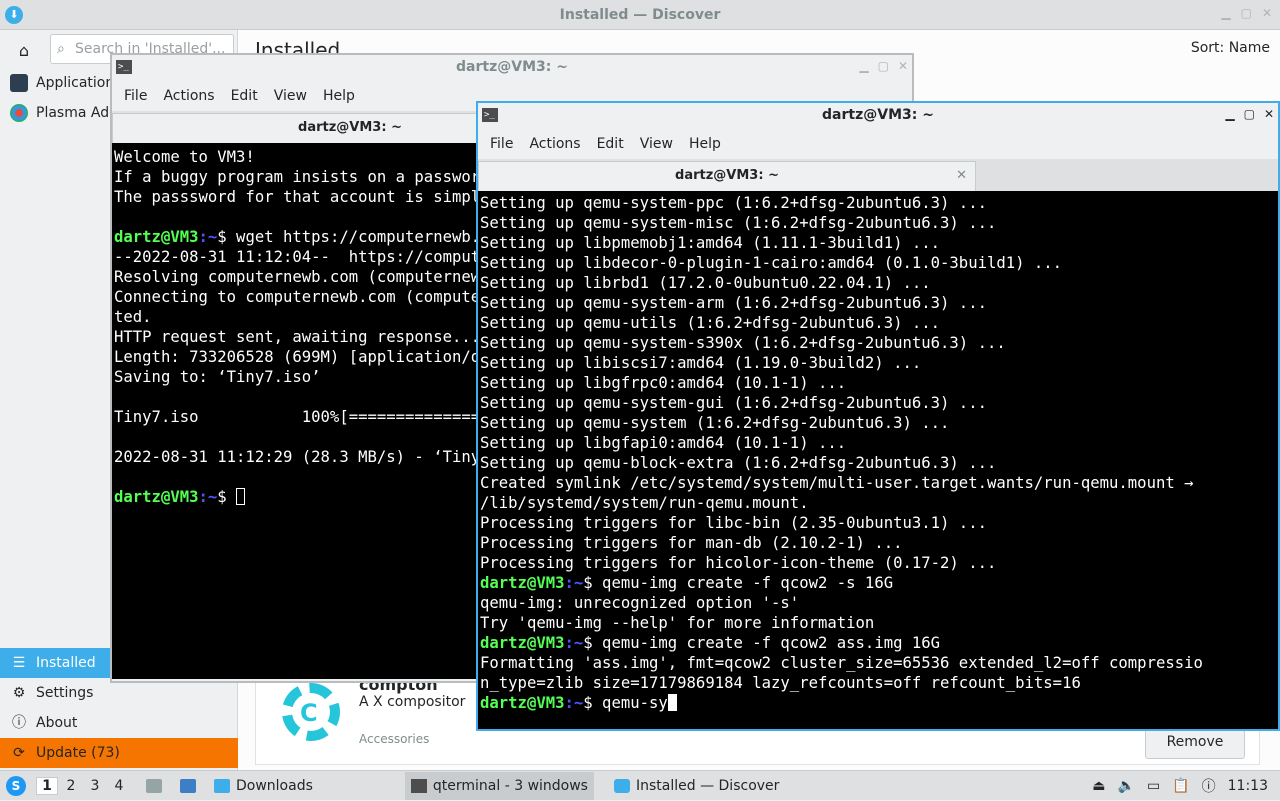 The height and width of the screenshot is (801, 1280). I want to click on update-notifier-icon: ⓘ, so click(1209, 786).